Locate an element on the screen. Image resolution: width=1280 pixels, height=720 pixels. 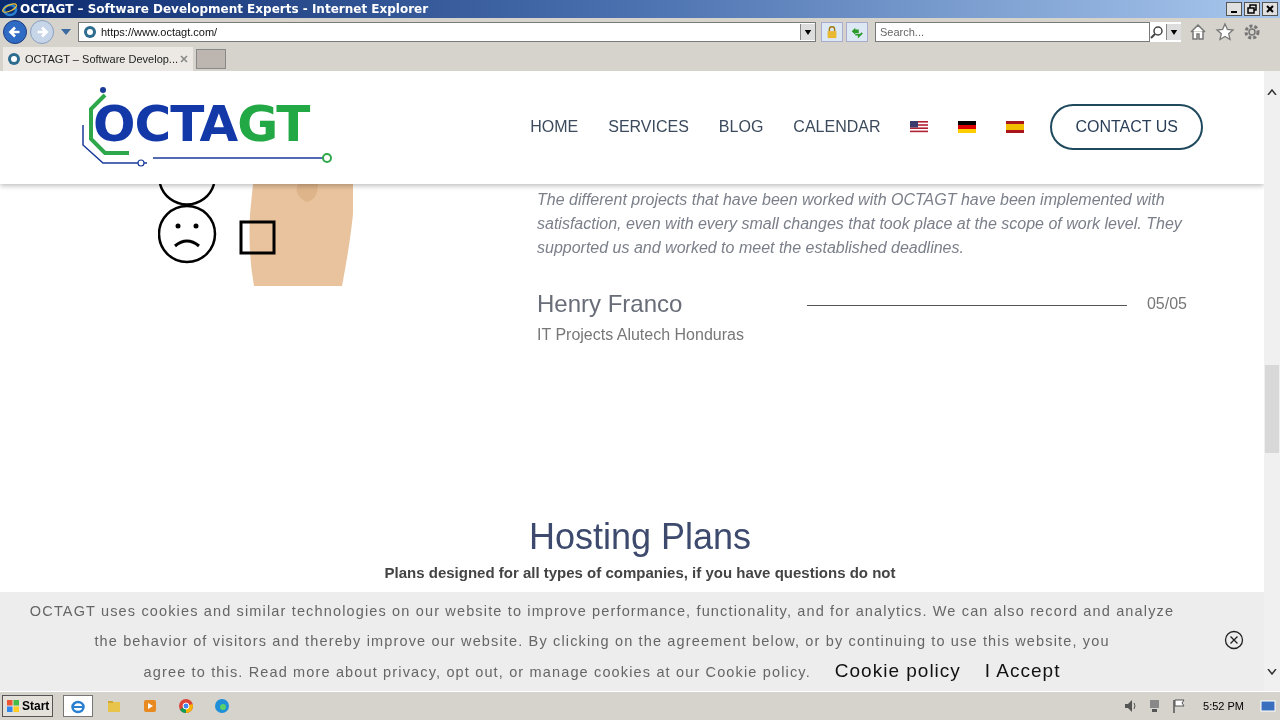
address-dropdown-button is located at coordinates (807, 32).